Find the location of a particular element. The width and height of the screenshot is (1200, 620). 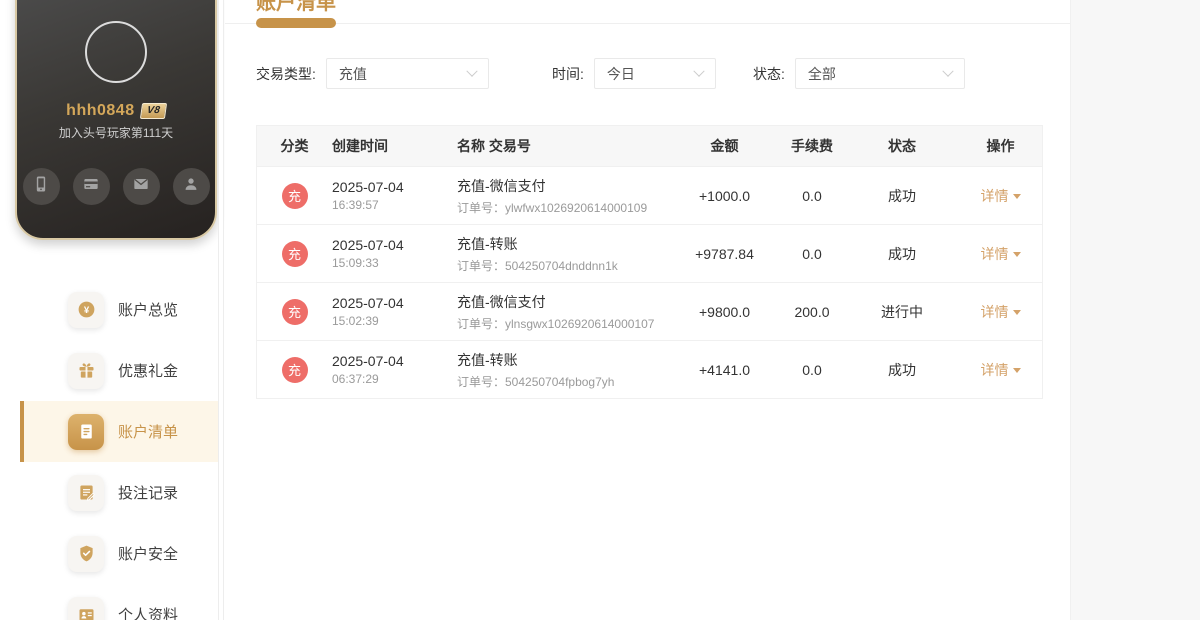

row-amount: +1000.0 is located at coordinates (724, 195).